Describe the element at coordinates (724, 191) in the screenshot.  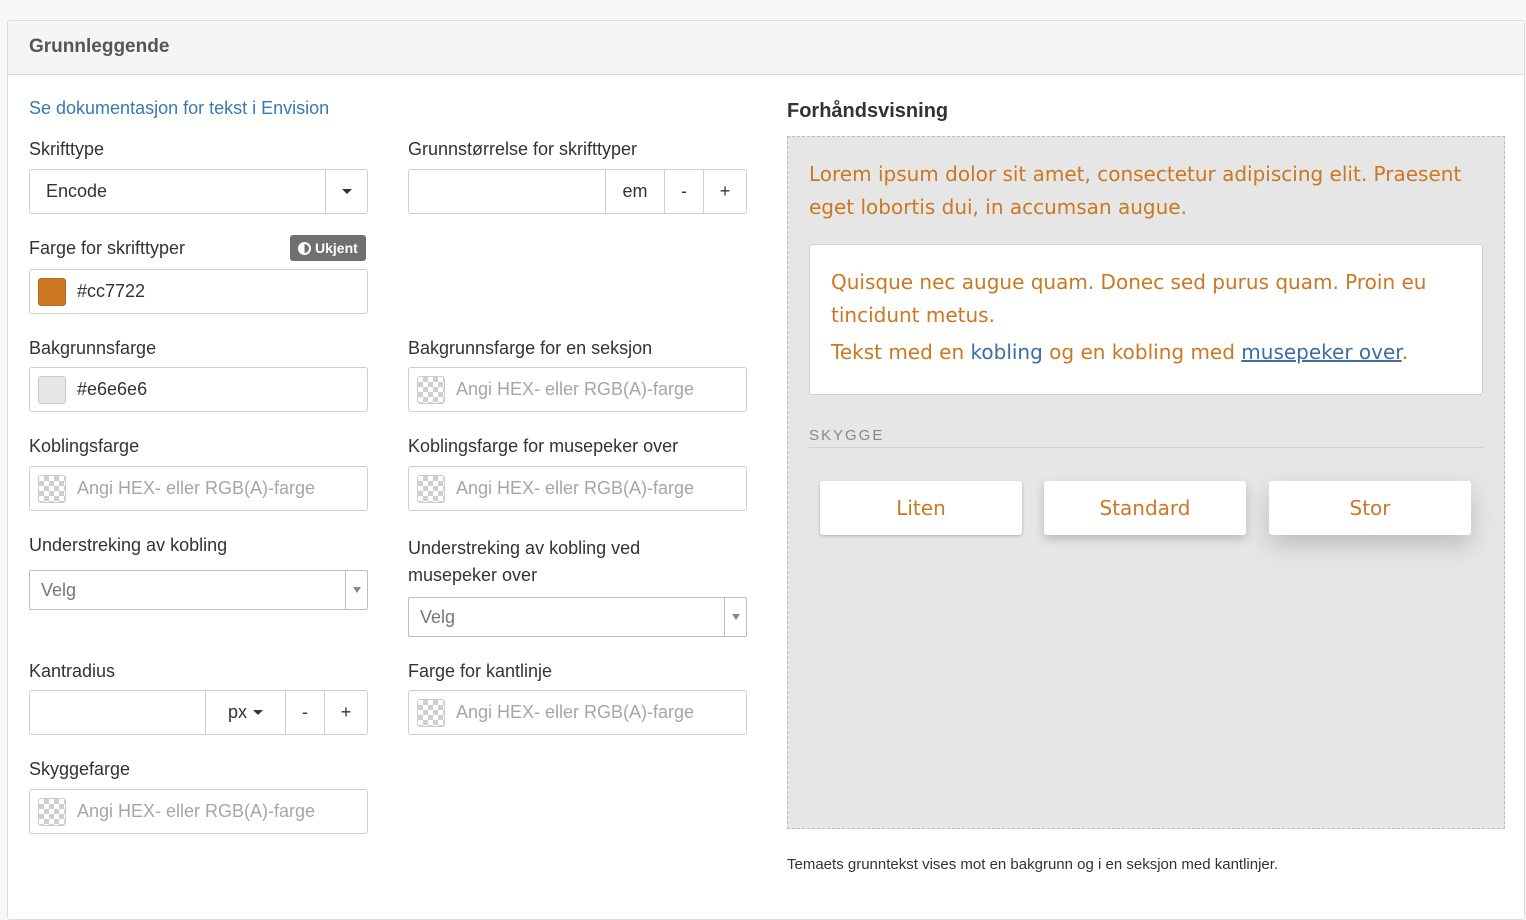
I see `base-size-increment-button: +` at that location.